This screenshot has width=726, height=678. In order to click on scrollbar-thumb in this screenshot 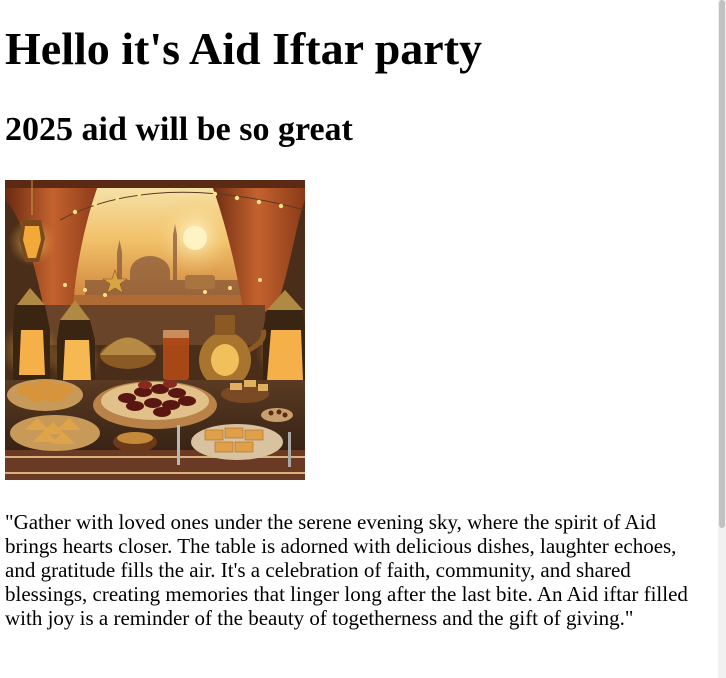, I will do `click(722, 264)`.